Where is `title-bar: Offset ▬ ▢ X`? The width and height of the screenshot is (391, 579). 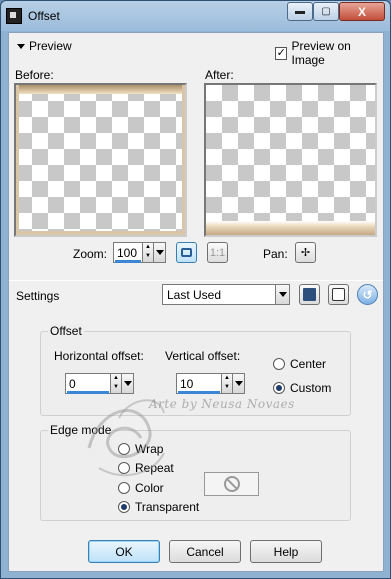
title-bar: Offset ▬ ▢ X is located at coordinates (195, 16).